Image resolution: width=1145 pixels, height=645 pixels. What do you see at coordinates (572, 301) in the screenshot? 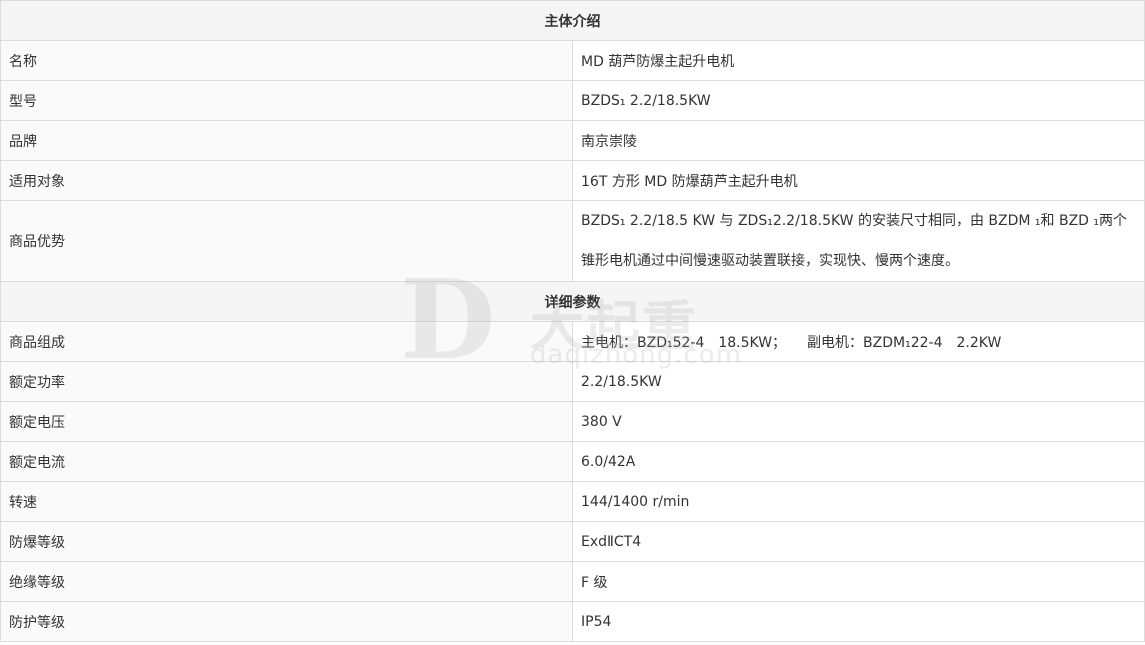
I see `section-header-details: 详细参数` at bounding box center [572, 301].